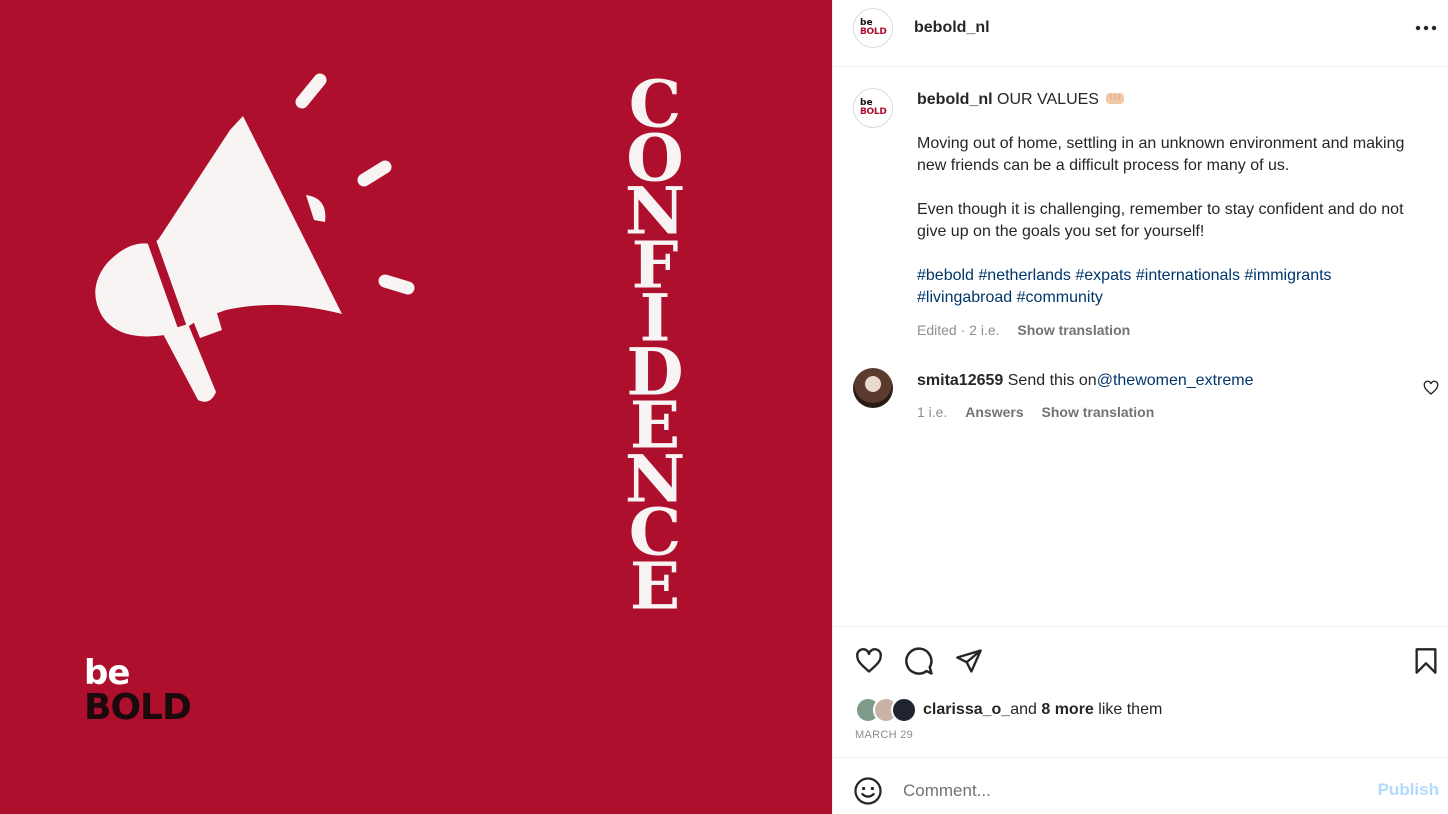  Describe the element at coordinates (1060, 297) in the screenshot. I see `hashtag-link: #community` at that location.